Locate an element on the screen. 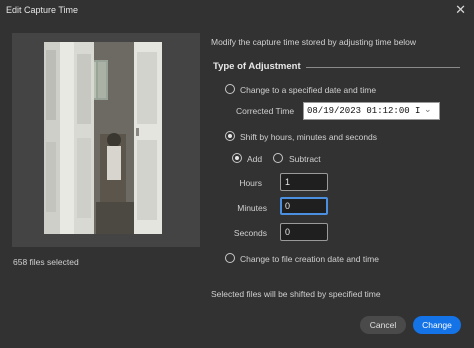 This screenshot has height=348, width=474. corrected-time-field: 08/19/2023 01:12:00 I is located at coordinates (371, 111).